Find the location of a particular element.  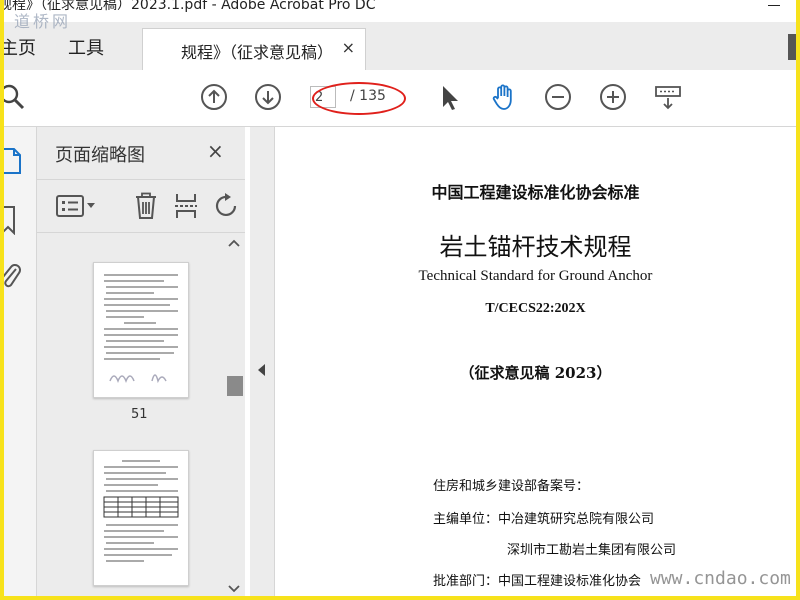

document-org: 中国工程建设标准化协会标准 is located at coordinates (535, 192).